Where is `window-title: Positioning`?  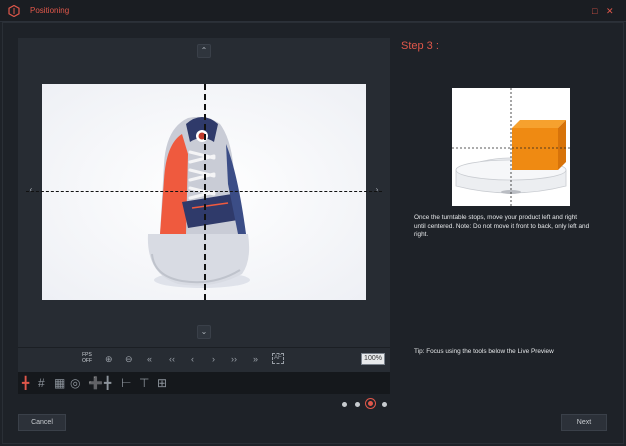 window-title: Positioning is located at coordinates (50, 10).